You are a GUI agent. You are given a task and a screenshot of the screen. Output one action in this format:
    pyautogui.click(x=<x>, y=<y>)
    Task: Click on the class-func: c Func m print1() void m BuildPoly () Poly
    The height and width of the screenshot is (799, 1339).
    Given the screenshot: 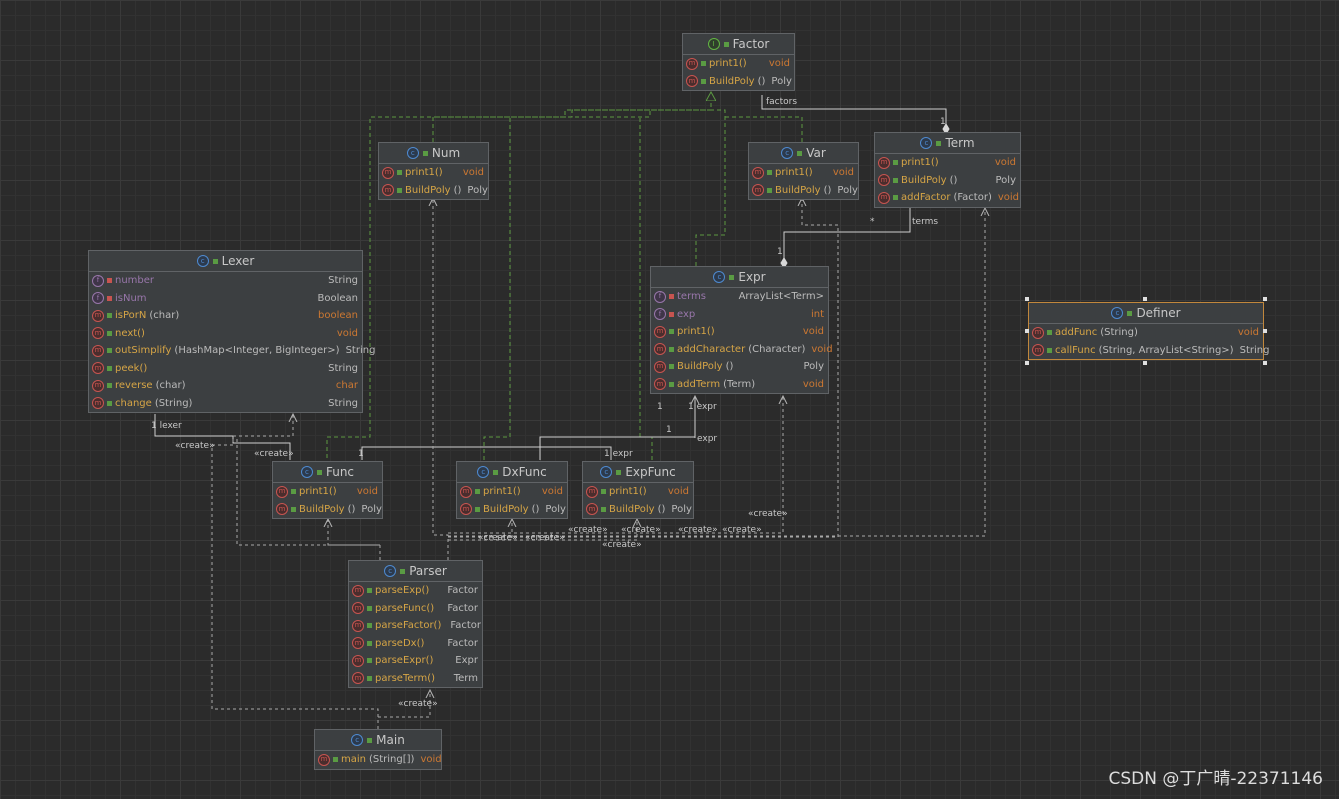 What is the action you would take?
    pyautogui.click(x=327, y=490)
    